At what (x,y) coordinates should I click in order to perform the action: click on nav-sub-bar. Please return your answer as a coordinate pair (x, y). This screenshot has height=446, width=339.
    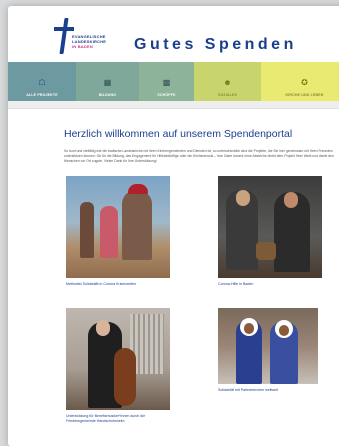
    Looking at the image, I should click on (173, 105).